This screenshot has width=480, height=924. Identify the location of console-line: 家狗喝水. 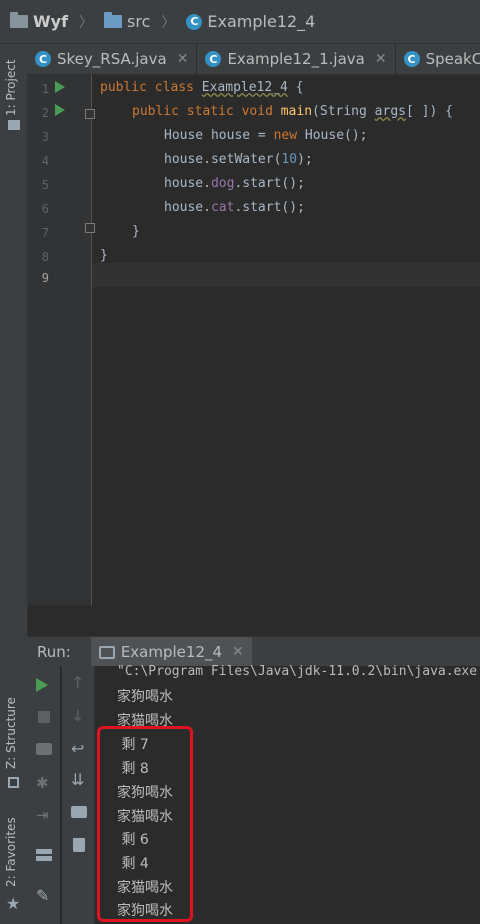
(145, 697).